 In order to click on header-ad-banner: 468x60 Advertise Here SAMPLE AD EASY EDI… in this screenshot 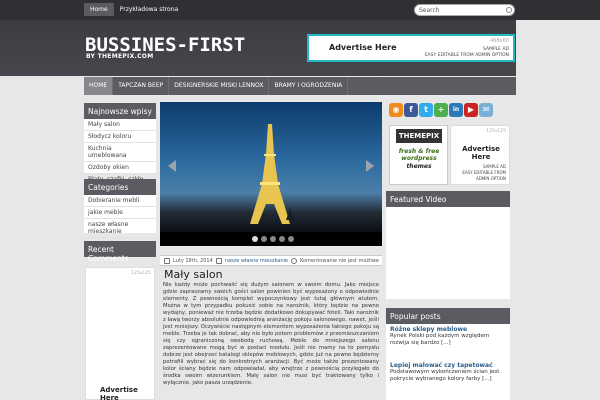, I will do `click(411, 48)`.